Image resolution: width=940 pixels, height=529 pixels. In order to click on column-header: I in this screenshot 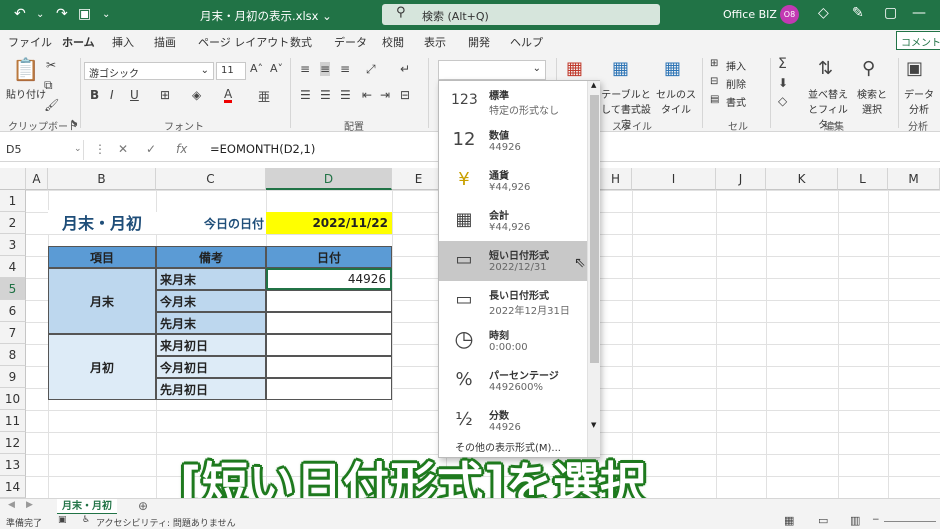, I will do `click(674, 179)`.